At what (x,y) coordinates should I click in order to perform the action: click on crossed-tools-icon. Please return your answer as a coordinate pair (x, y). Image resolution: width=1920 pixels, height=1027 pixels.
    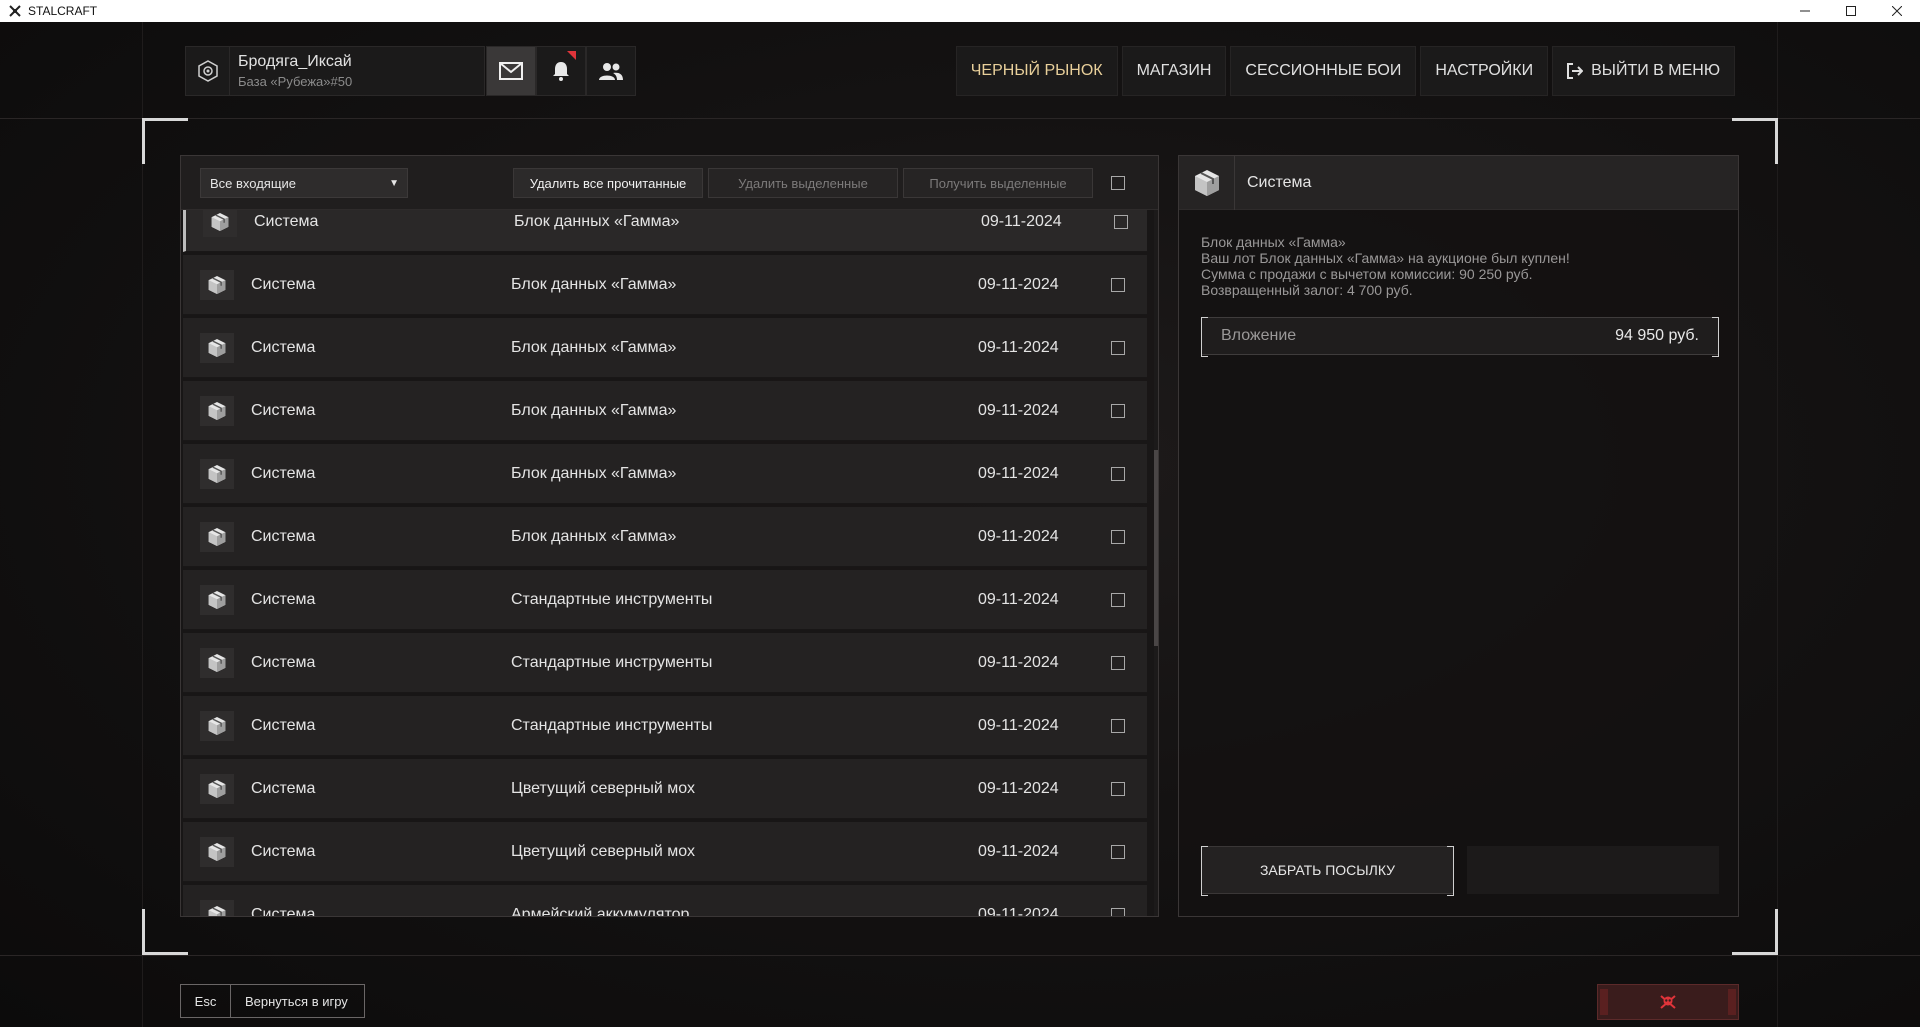
    Looking at the image, I should click on (15, 11).